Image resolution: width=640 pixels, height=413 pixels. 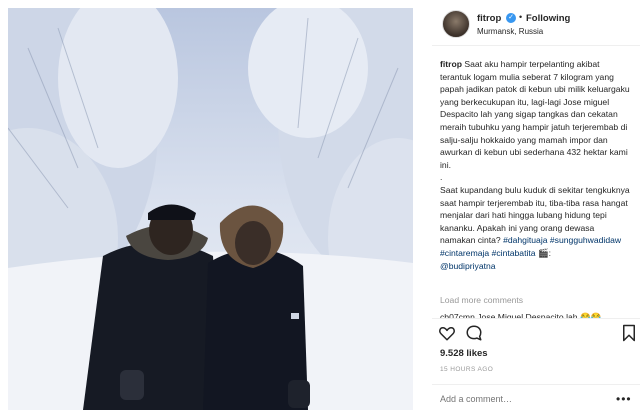 What do you see at coordinates (548, 18) in the screenshot?
I see `following-button: Following` at bounding box center [548, 18].